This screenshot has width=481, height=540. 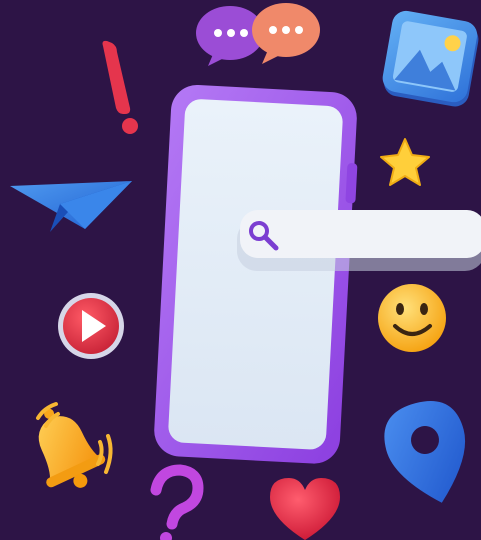 What do you see at coordinates (351, 183) in the screenshot?
I see `phone-side-button` at bounding box center [351, 183].